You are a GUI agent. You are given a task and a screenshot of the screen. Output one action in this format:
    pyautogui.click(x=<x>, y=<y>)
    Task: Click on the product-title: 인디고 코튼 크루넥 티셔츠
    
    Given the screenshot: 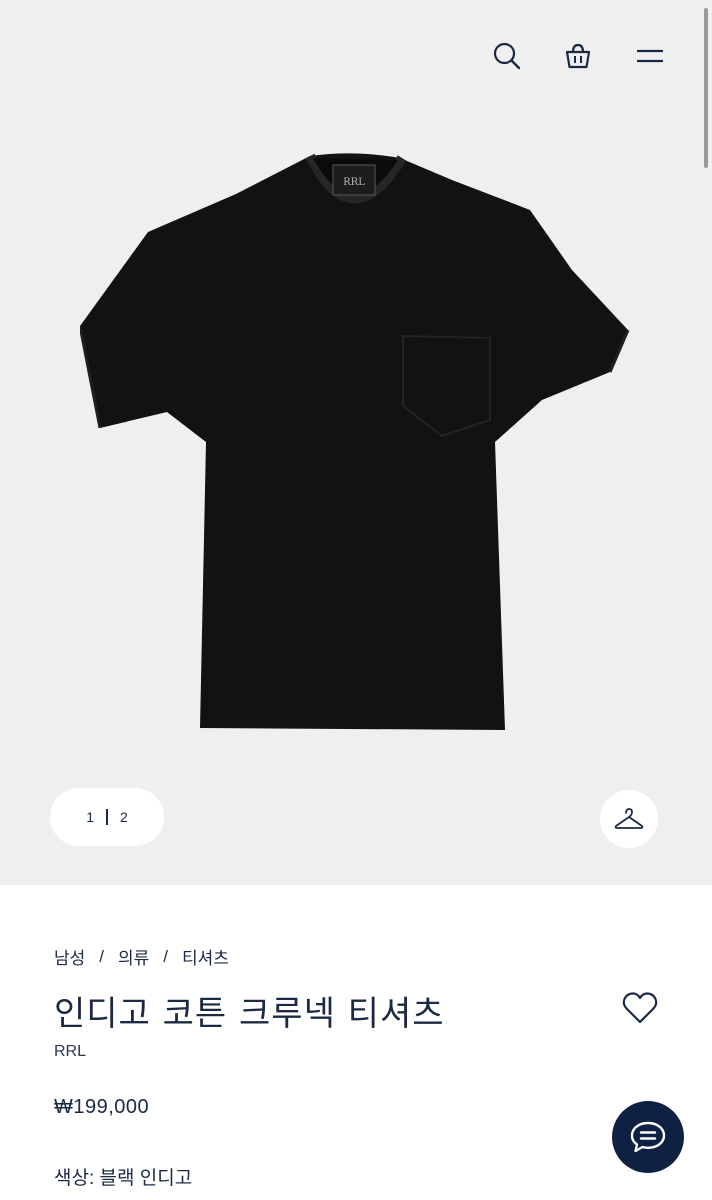 What is the action you would take?
    pyautogui.click(x=249, y=1014)
    